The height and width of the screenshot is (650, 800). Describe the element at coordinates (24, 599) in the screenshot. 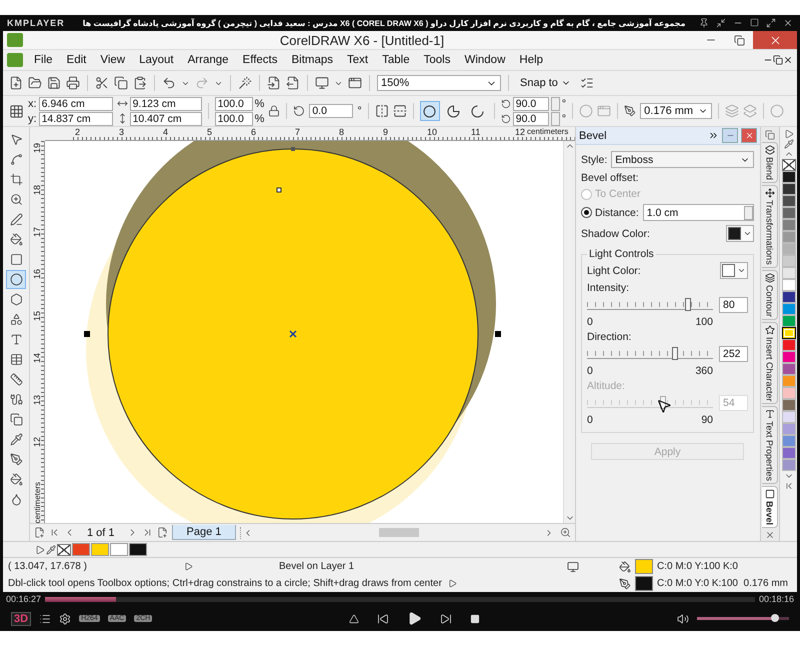

I see `elapsed-time: 00:16:27` at that location.